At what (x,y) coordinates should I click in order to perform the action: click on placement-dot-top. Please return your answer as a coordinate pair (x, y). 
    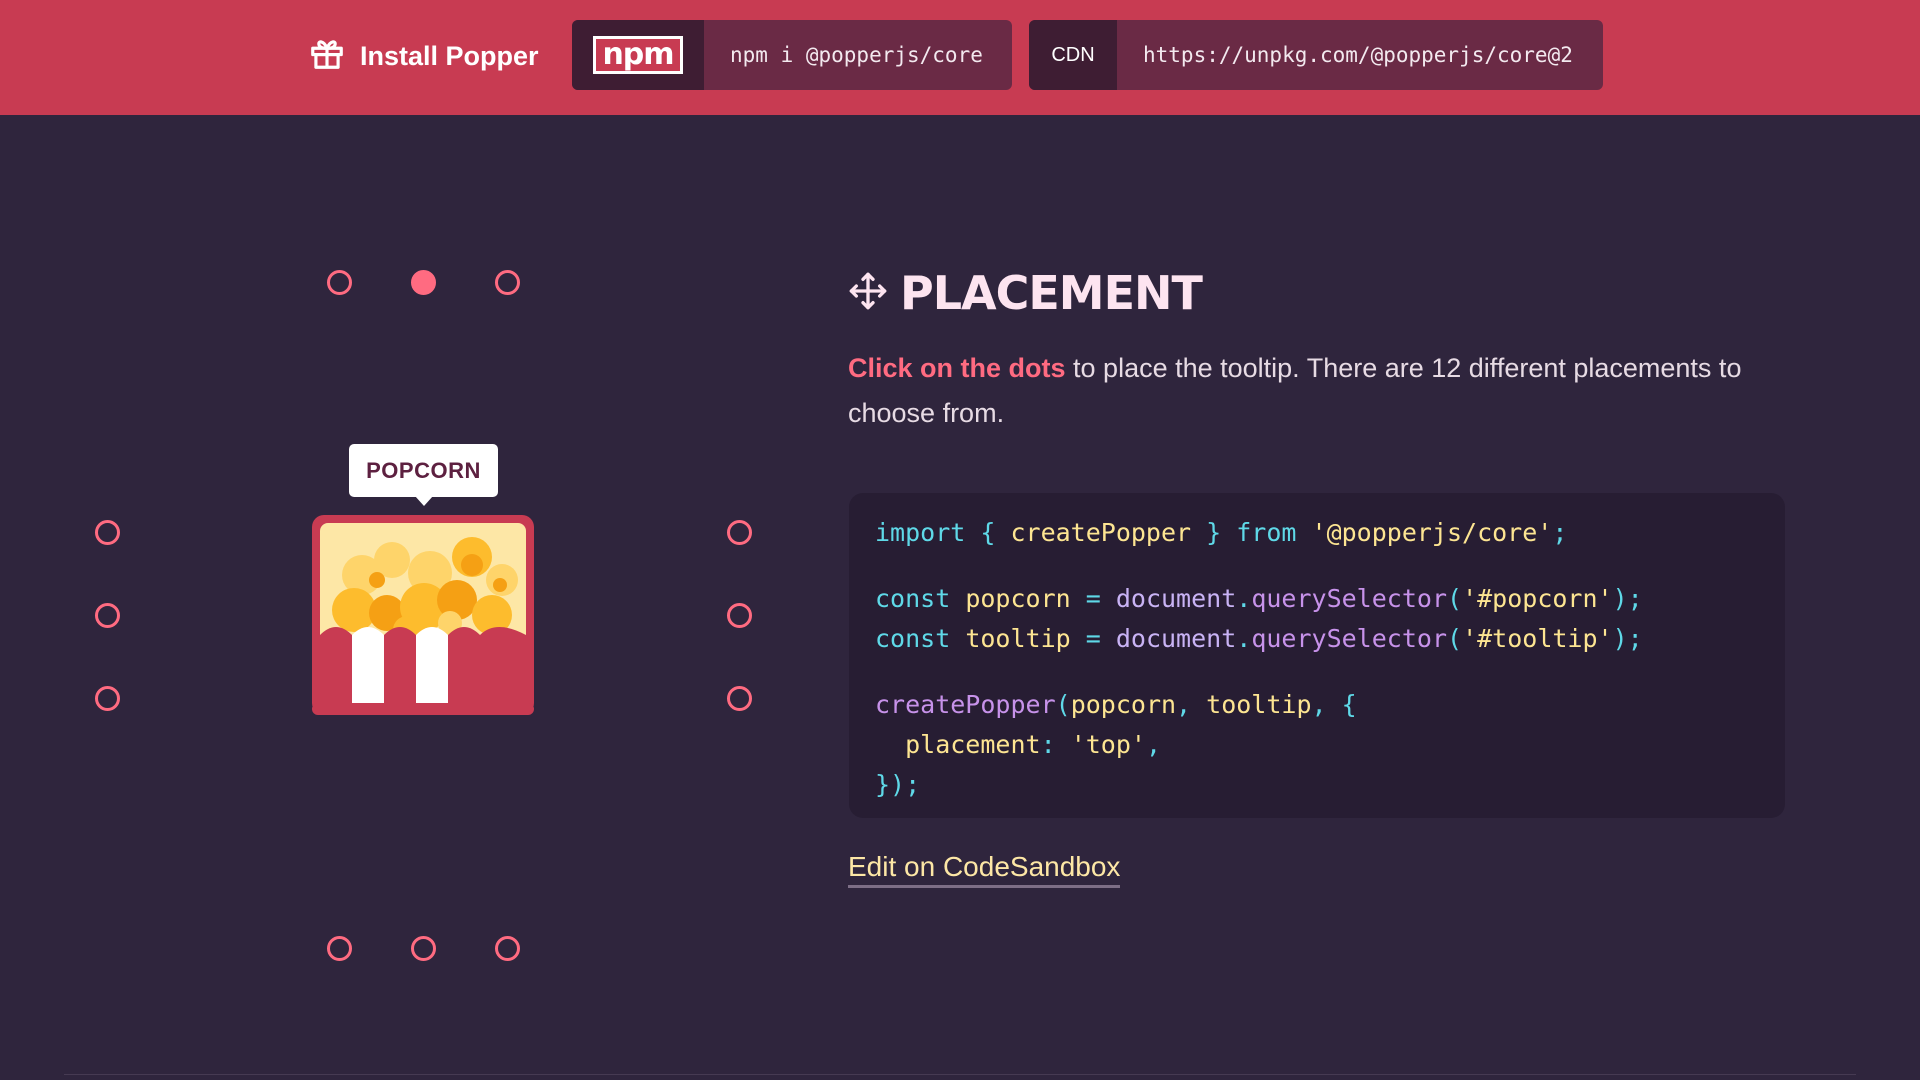
    Looking at the image, I should click on (423, 282).